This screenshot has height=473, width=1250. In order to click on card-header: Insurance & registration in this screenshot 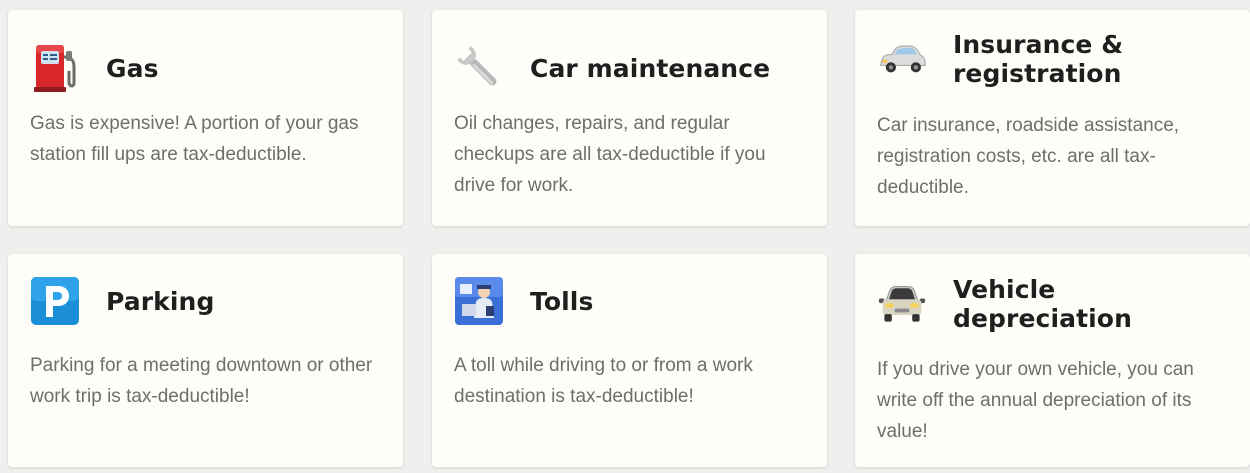, I will do `click(1056, 59)`.